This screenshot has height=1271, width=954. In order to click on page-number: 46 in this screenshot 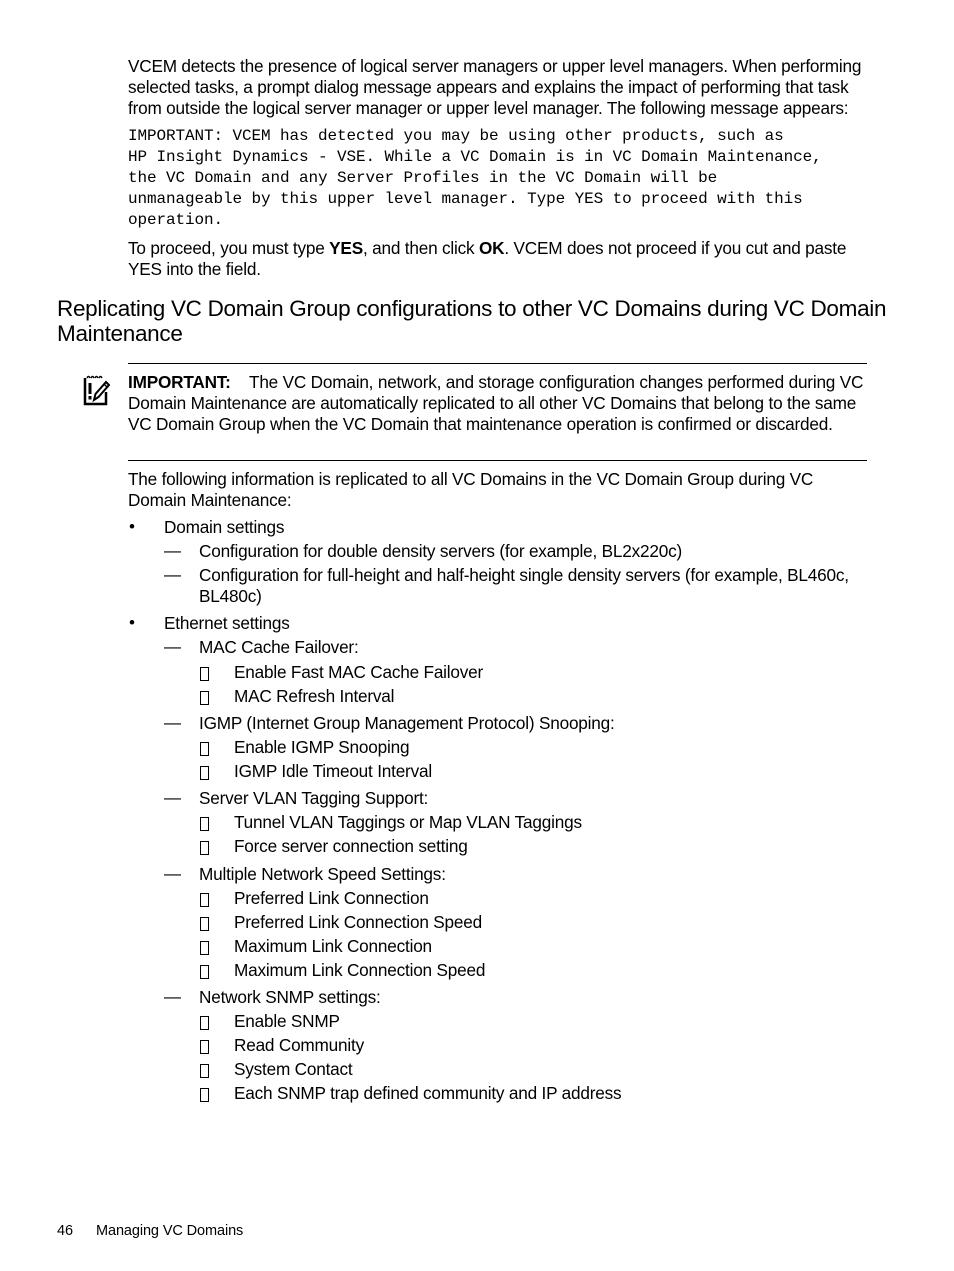, I will do `click(65, 1231)`.